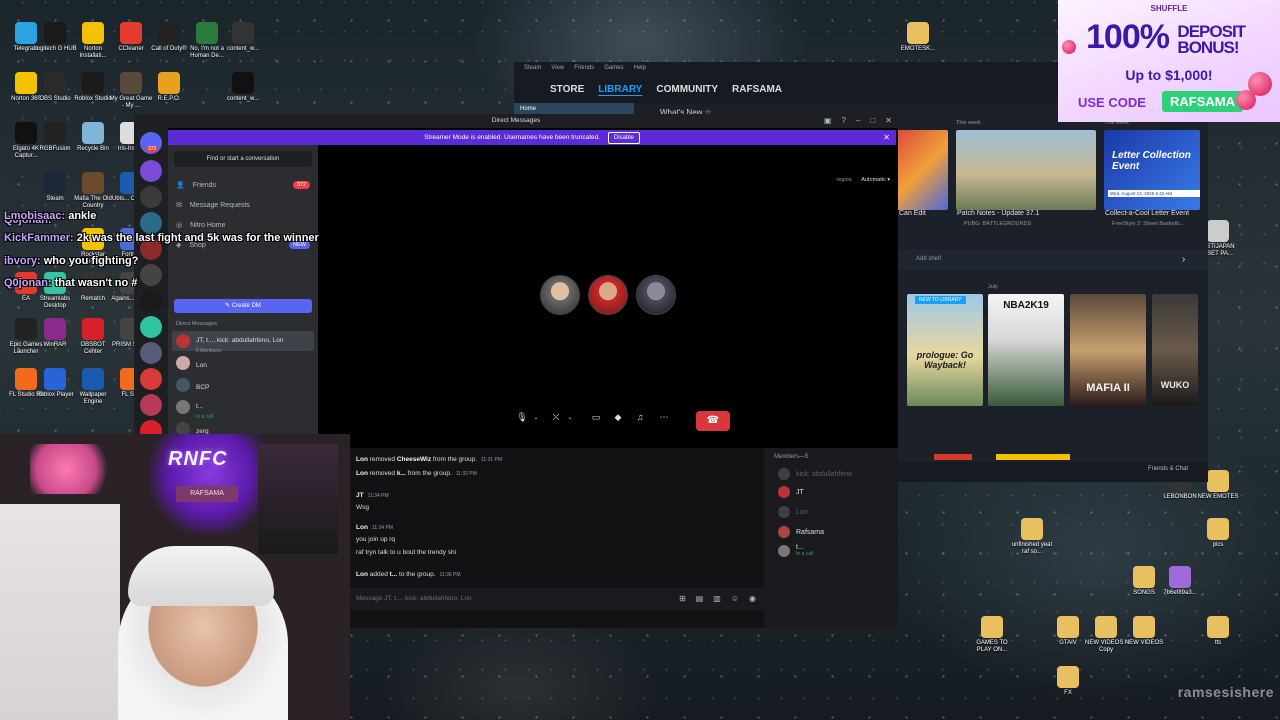  What do you see at coordinates (815, 474) in the screenshot?
I see `member-item: kick: abdullahfeno` at bounding box center [815, 474].